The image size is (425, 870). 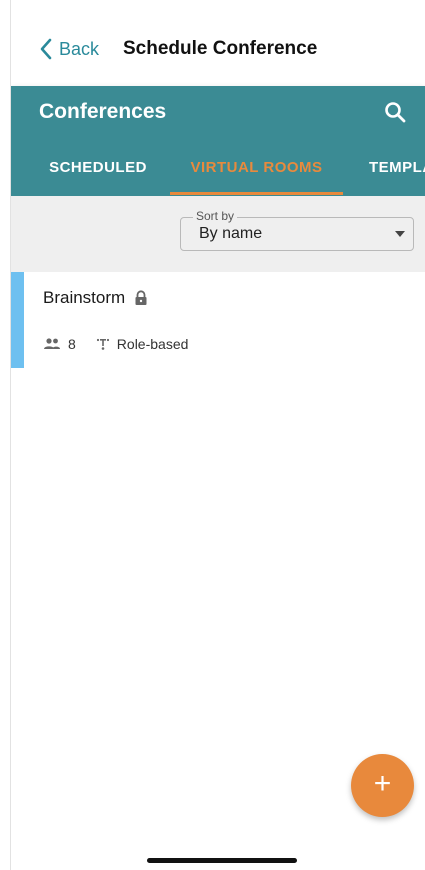 I want to click on room-title: Brainstorm, so click(x=95, y=298).